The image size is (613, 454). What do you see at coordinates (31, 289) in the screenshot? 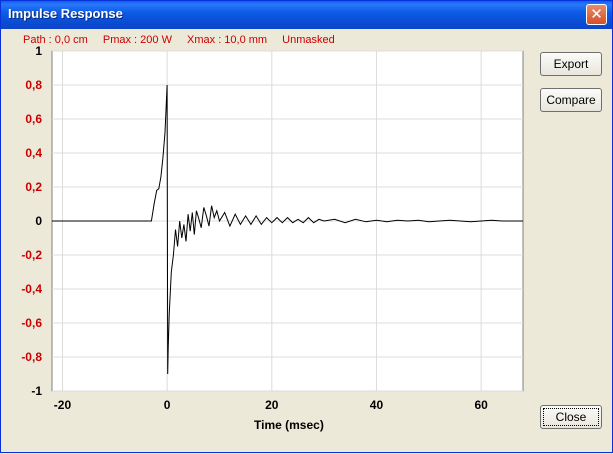
I see `y-tick-label: -0,4` at bounding box center [31, 289].